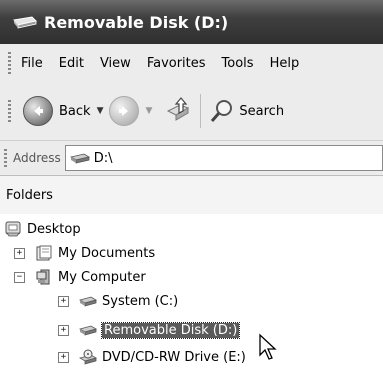 Image resolution: width=383 pixels, height=368 pixels. I want to click on documents-folder-icon, so click(44, 253).